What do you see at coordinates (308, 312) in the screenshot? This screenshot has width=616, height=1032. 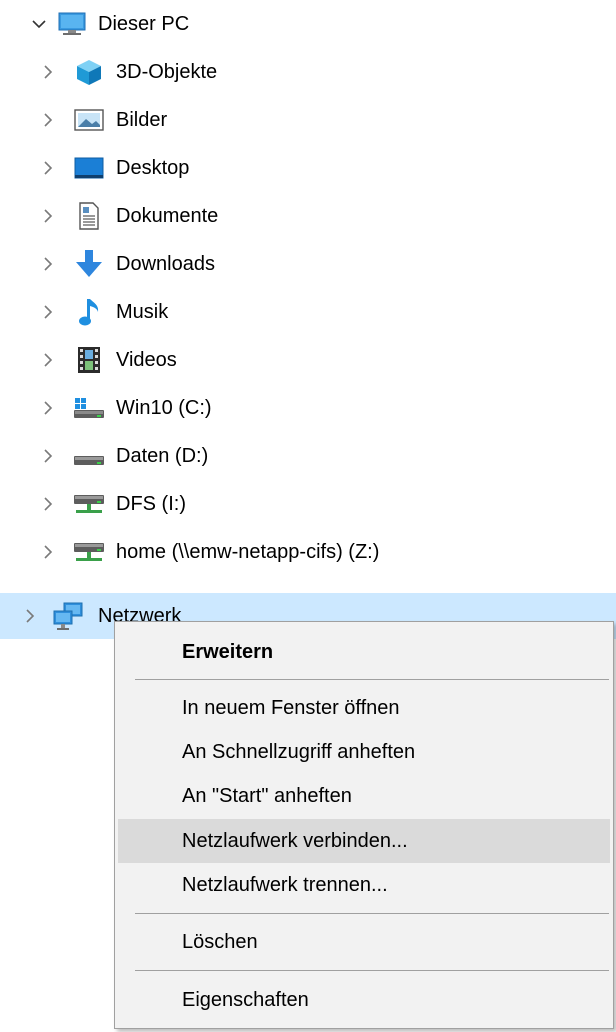 I see `tree-item-musik: Musik` at bounding box center [308, 312].